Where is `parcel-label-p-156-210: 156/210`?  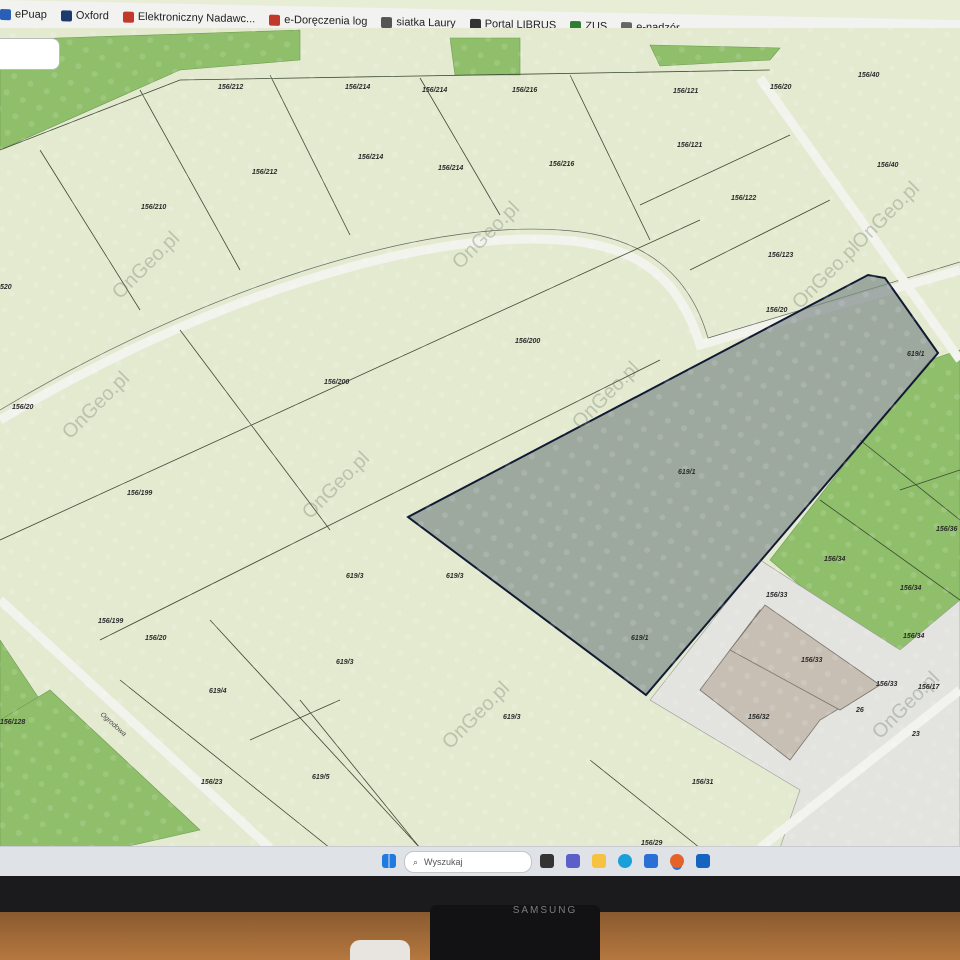
parcel-label-p-156-210: 156/210 is located at coordinates (153, 207).